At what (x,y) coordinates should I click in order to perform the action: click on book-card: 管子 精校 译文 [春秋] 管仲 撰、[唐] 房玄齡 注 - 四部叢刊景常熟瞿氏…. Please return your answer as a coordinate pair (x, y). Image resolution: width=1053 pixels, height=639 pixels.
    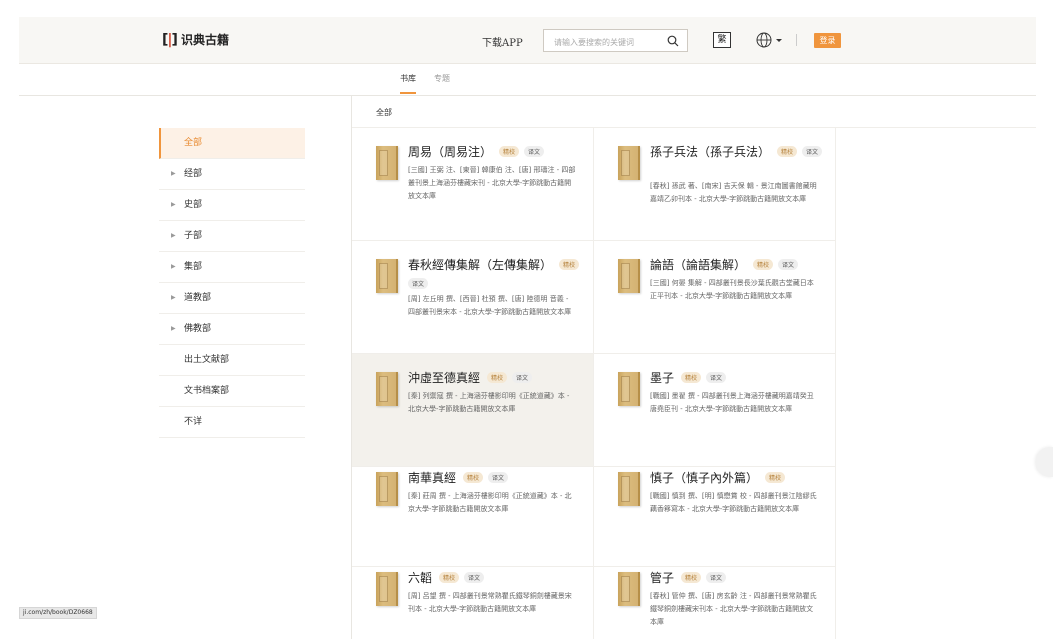
    Looking at the image, I should click on (715, 596).